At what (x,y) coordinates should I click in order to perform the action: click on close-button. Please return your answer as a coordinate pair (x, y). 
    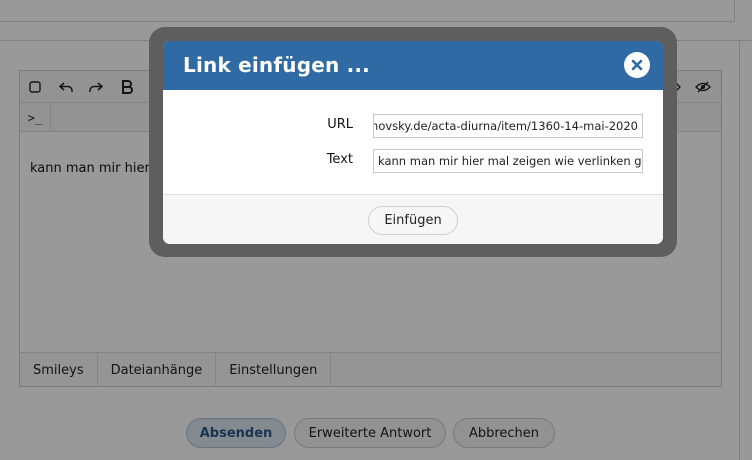
    Looking at the image, I should click on (637, 65).